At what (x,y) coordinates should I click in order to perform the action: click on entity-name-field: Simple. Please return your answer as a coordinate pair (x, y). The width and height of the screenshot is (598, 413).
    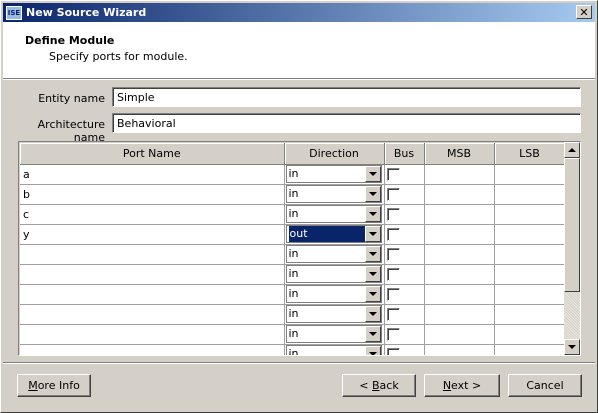
    Looking at the image, I should click on (346, 97).